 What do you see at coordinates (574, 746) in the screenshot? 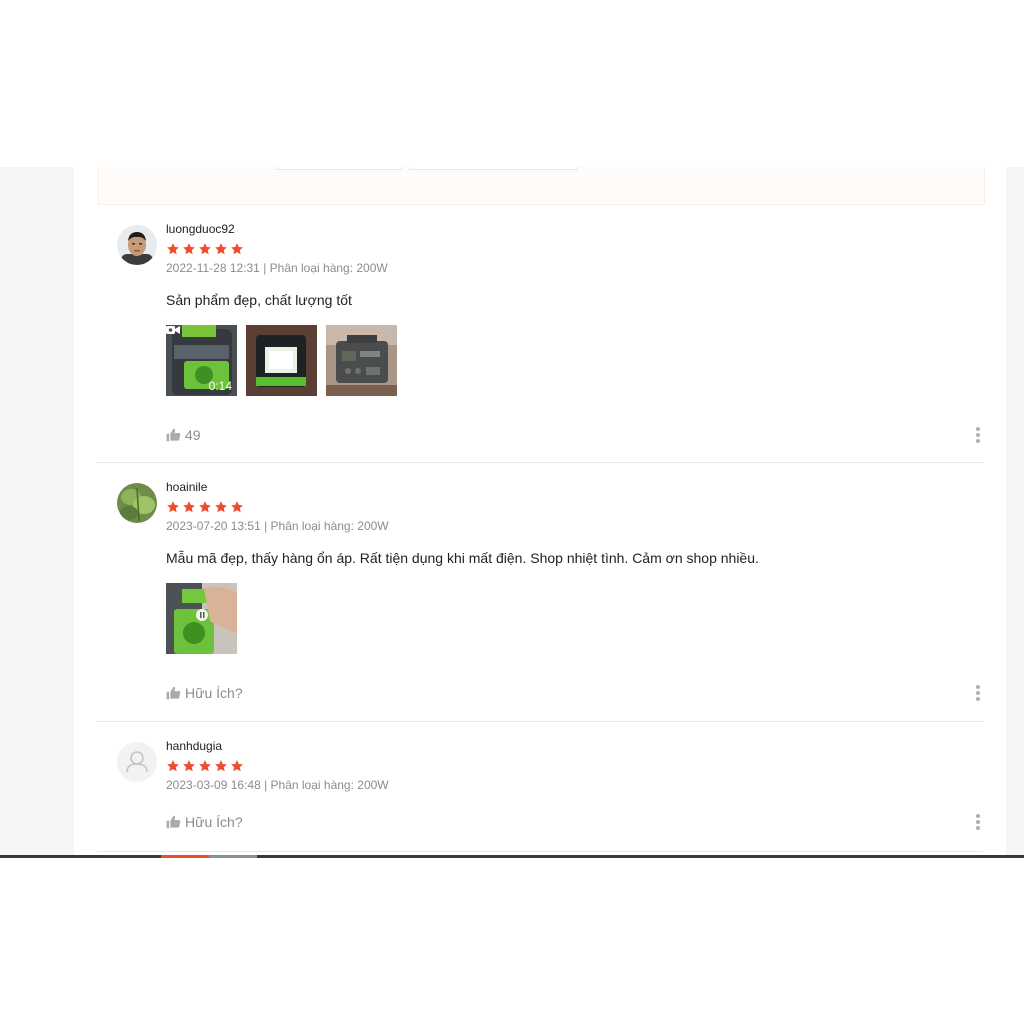
I see `review-username: hanhdugia` at bounding box center [574, 746].